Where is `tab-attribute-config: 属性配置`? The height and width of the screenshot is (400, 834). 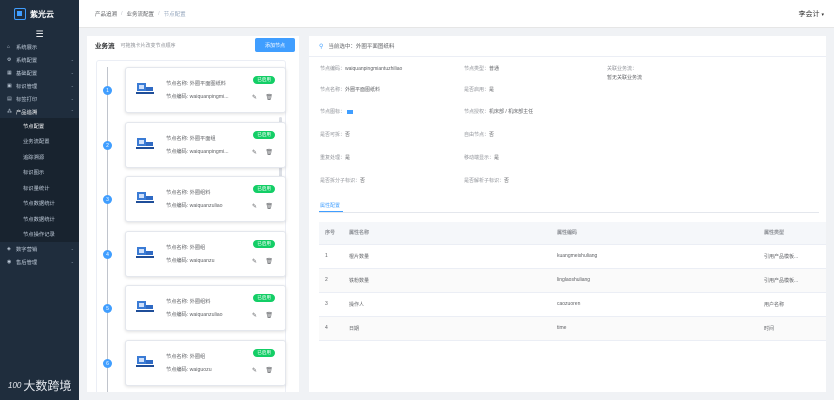
tab-attribute-config: 属性配置 is located at coordinates (330, 205).